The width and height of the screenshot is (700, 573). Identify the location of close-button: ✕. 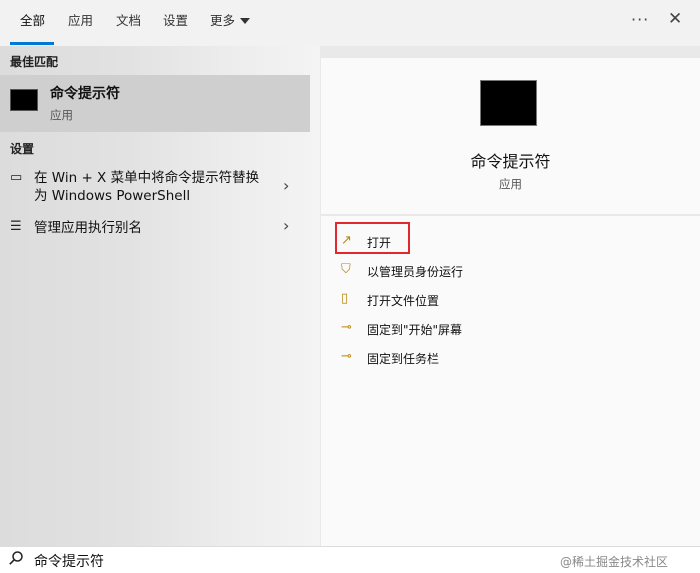
(675, 19).